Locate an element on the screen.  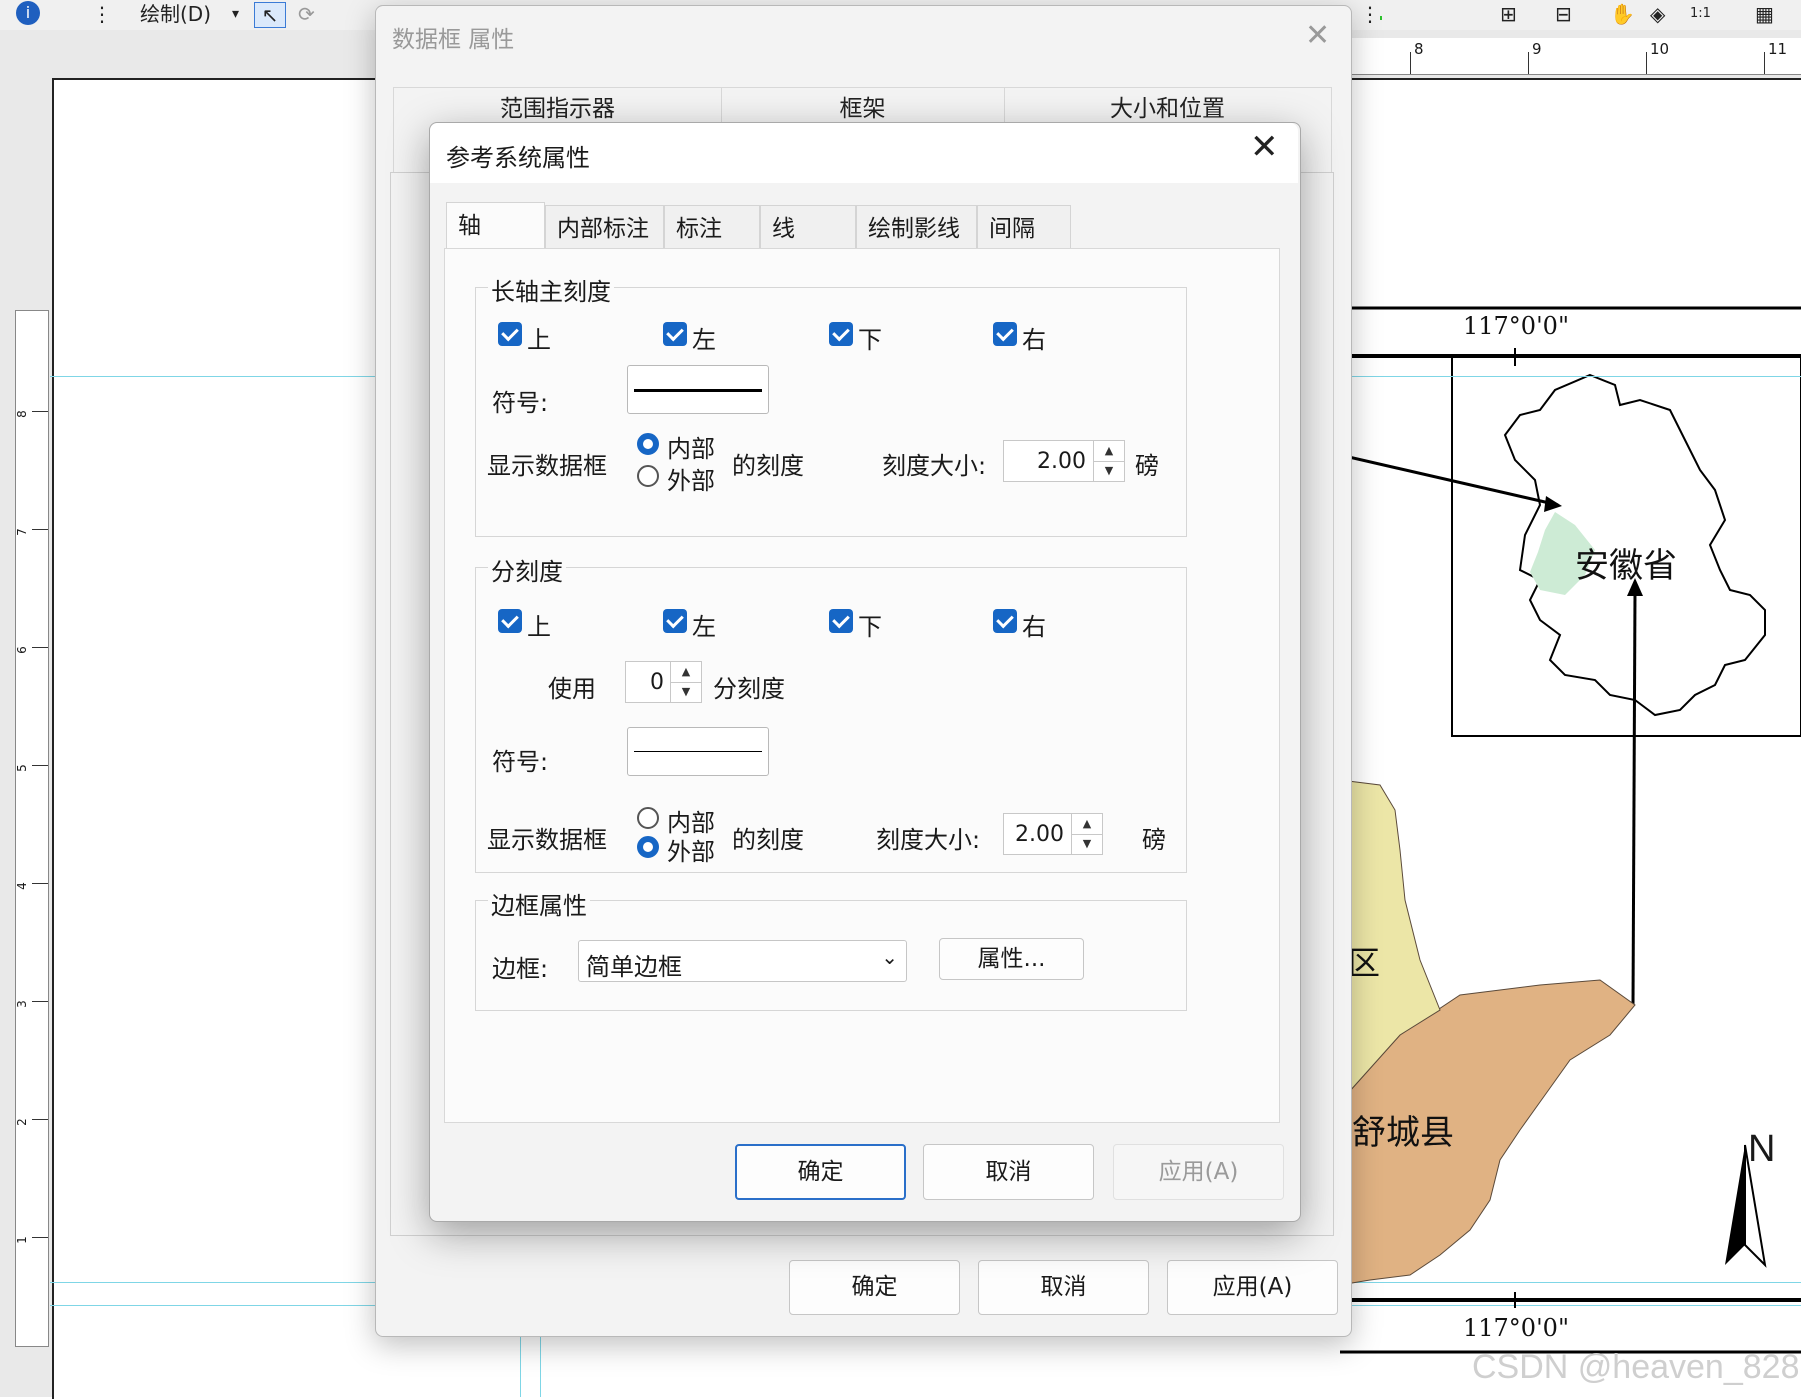
major-left-label: 左 is located at coordinates (704, 340).